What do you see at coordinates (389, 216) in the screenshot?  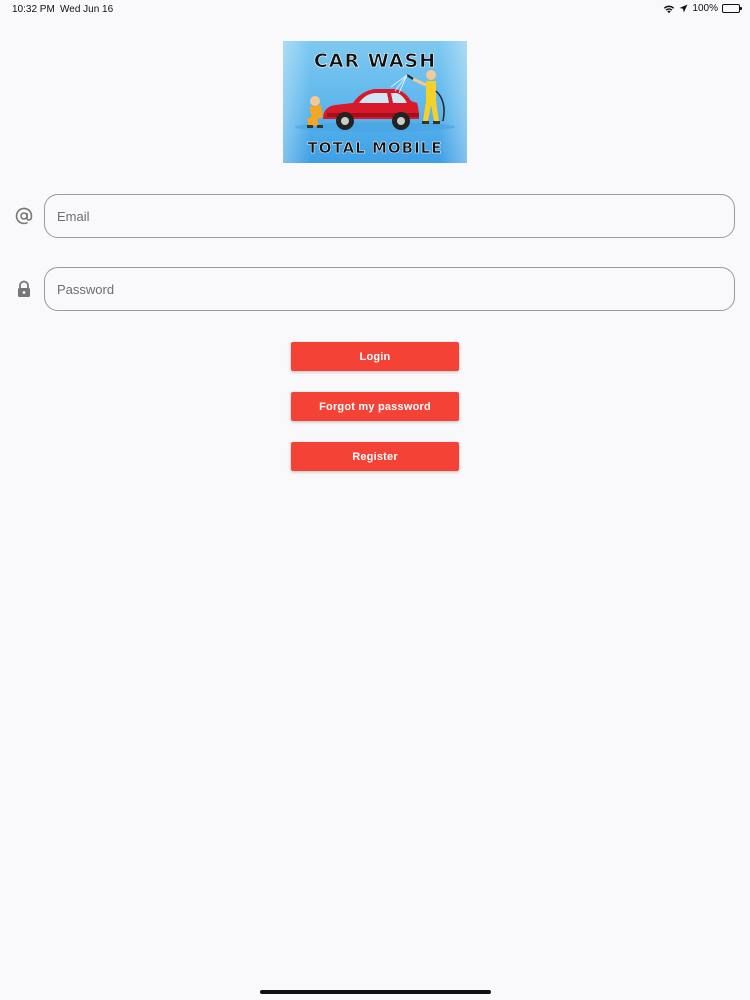 I see `email-field` at bounding box center [389, 216].